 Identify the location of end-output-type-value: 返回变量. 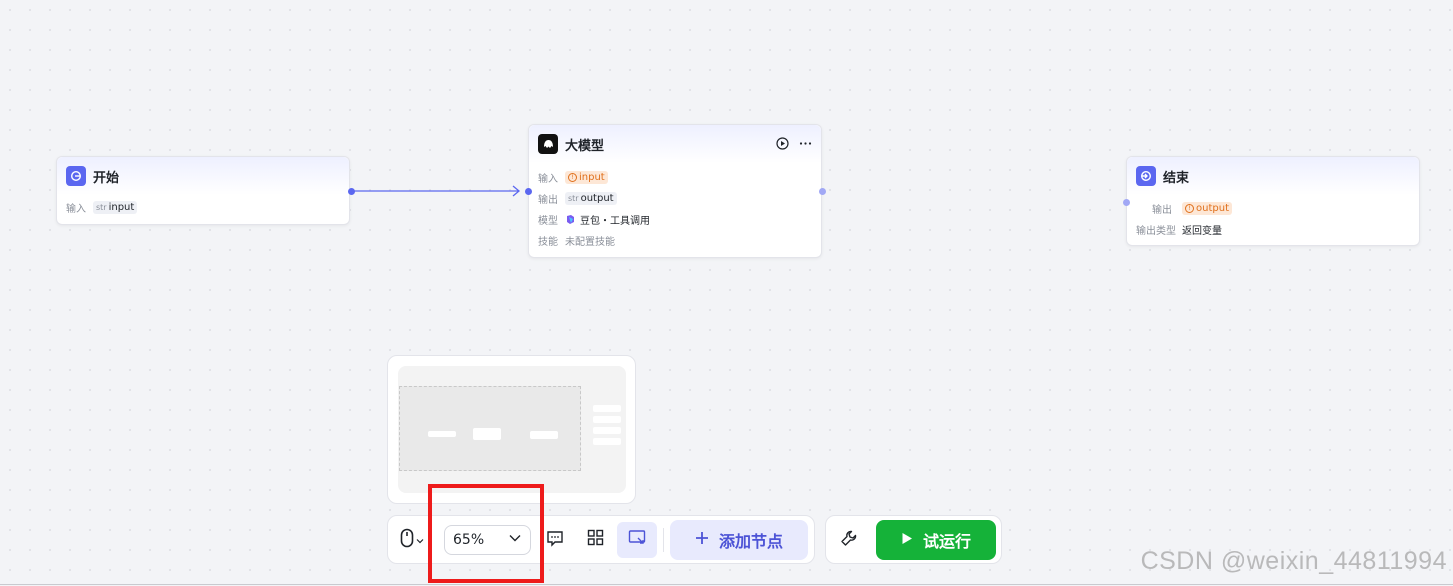
(1202, 231).